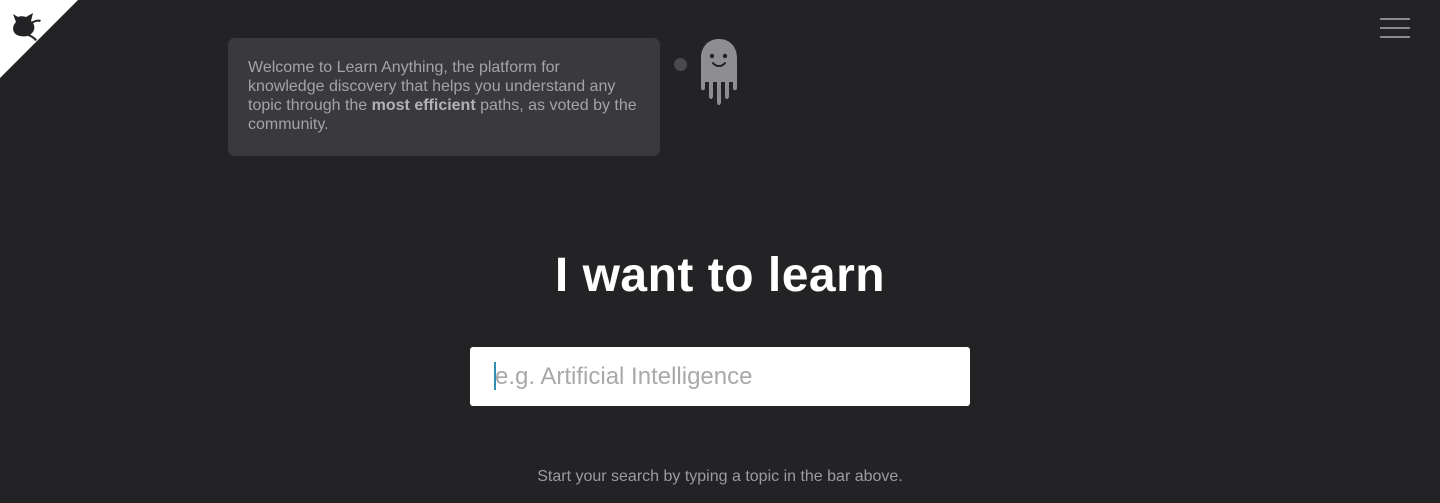 This screenshot has height=503, width=1440. Describe the element at coordinates (720, 275) in the screenshot. I see `page-title: I want to learn` at that location.